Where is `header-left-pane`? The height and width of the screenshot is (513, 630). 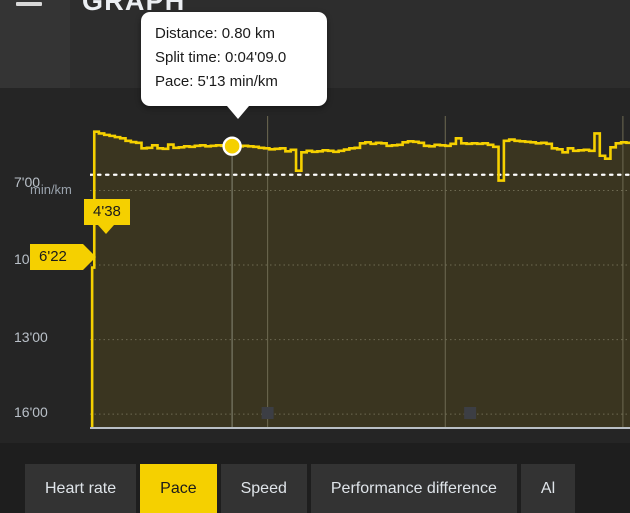 header-left-pane is located at coordinates (35, 44).